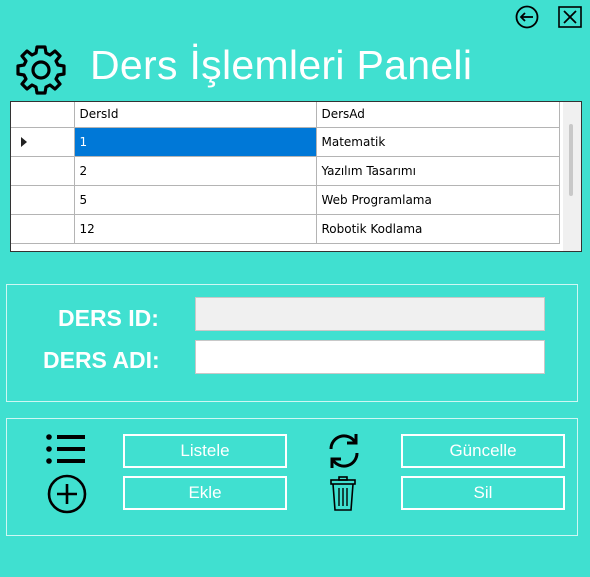  I want to click on refresh-icon, so click(344, 451).